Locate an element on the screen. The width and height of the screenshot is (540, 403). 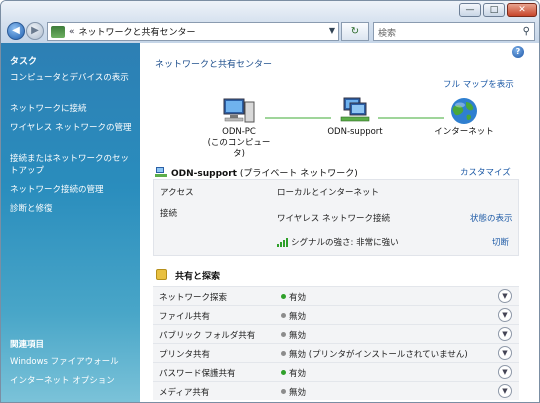
sharing-row: メディア共有 無効 ▼ is located at coordinates (336, 390).